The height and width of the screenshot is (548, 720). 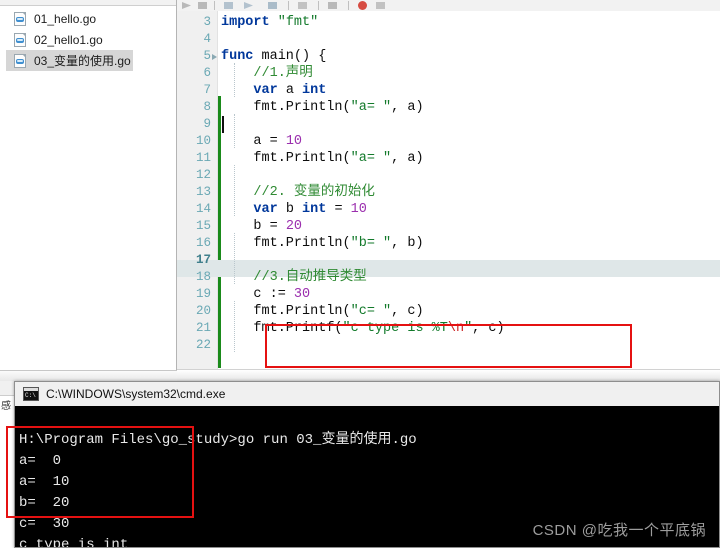 What do you see at coordinates (207, 56) in the screenshot?
I see `line-number: 5` at bounding box center [207, 56].